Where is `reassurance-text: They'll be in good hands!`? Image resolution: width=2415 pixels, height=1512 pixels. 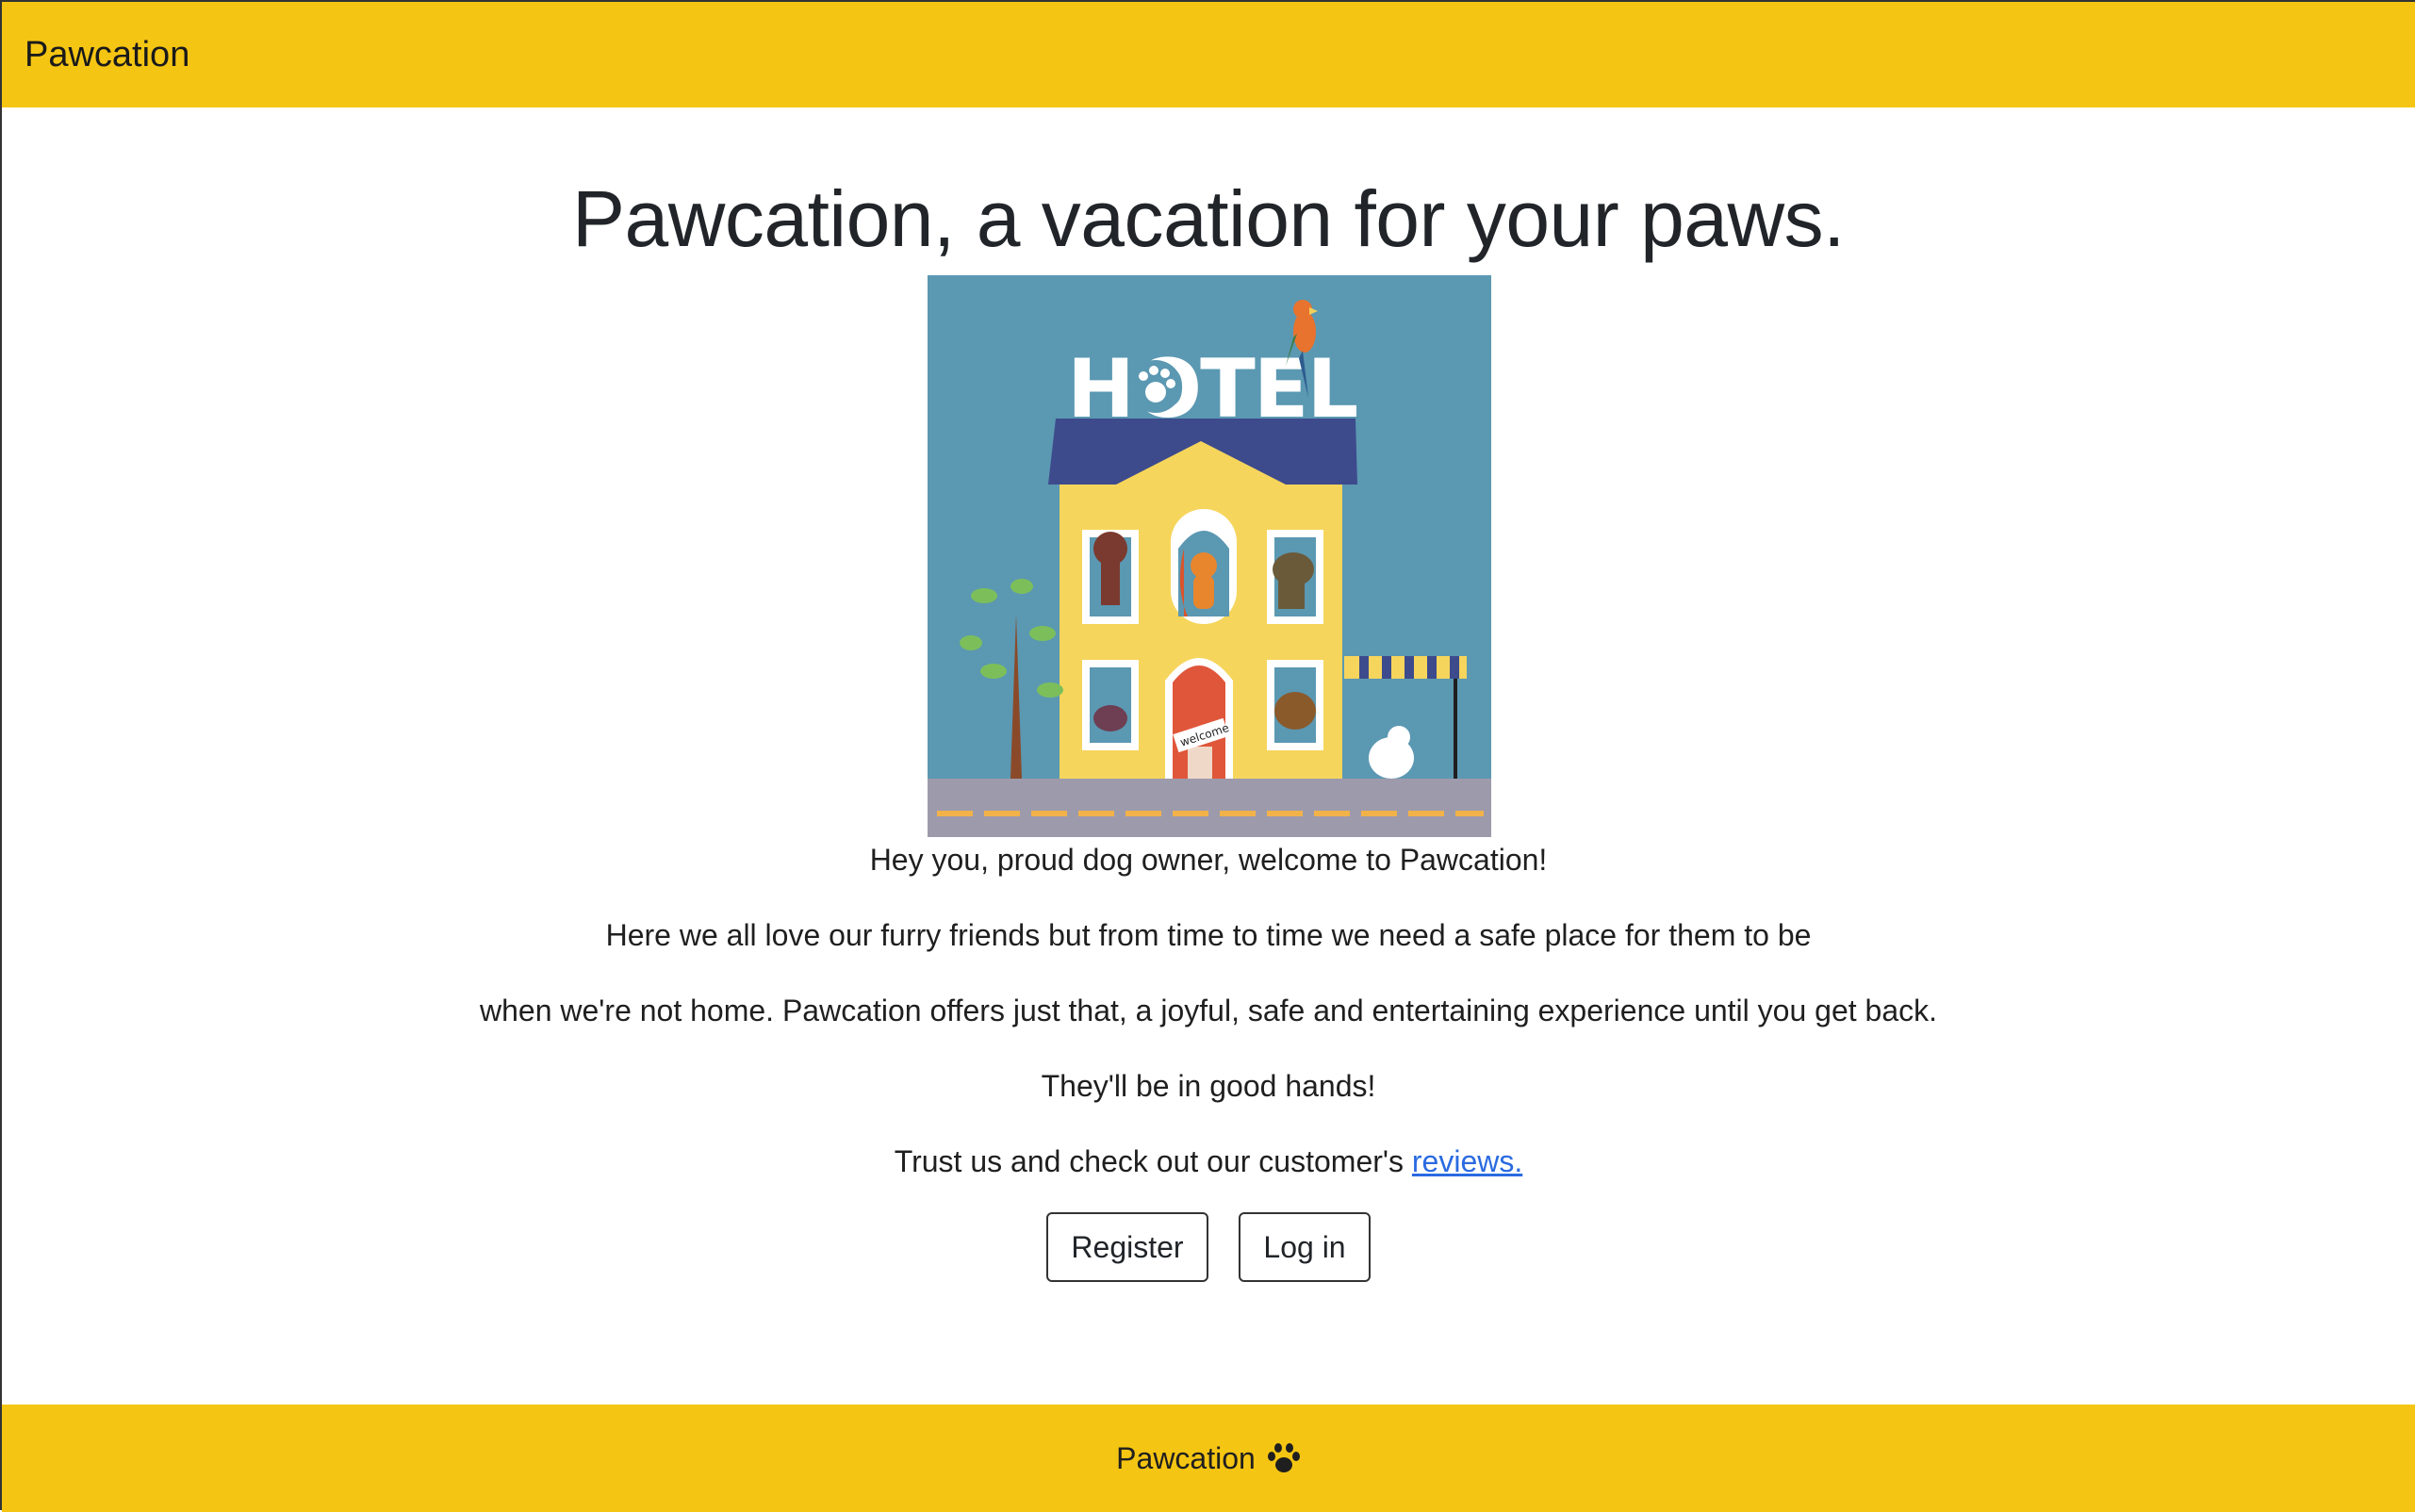
reassurance-text: They'll be in good hands! is located at coordinates (1208, 1086).